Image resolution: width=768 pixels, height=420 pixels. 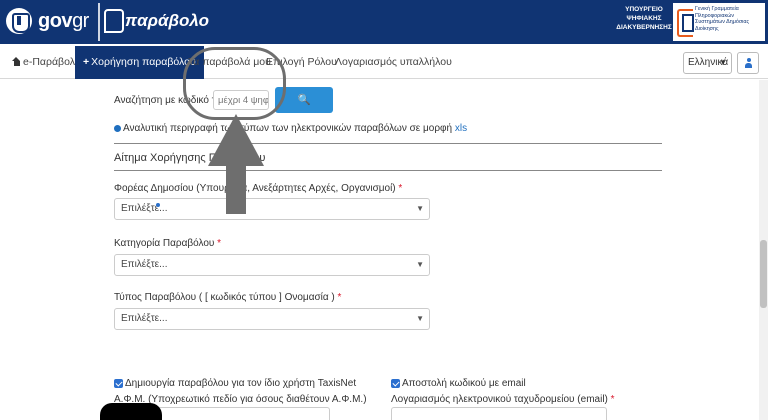 What do you see at coordinates (114, 21) in the screenshot?
I see `paravolo-logo-icon` at bounding box center [114, 21].